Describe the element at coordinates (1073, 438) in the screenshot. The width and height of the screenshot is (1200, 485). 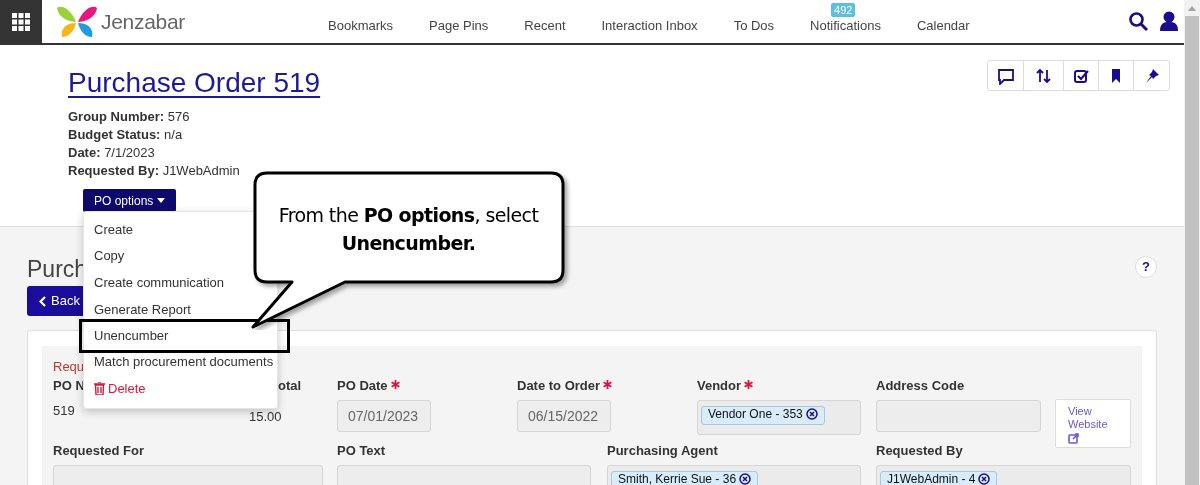
I see `external-link-icon` at that location.